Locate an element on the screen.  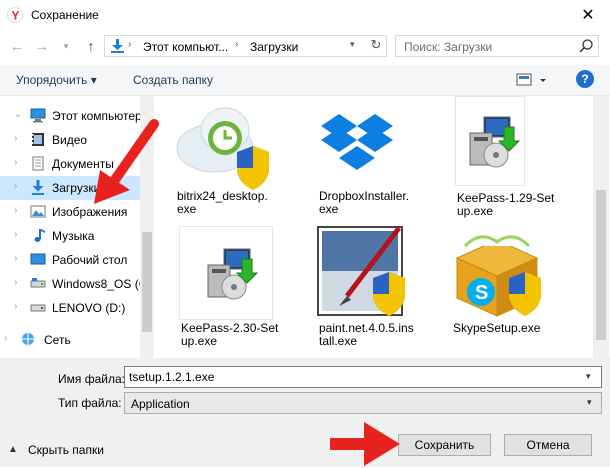
desktop-folder-icon is located at coordinates (38, 259).